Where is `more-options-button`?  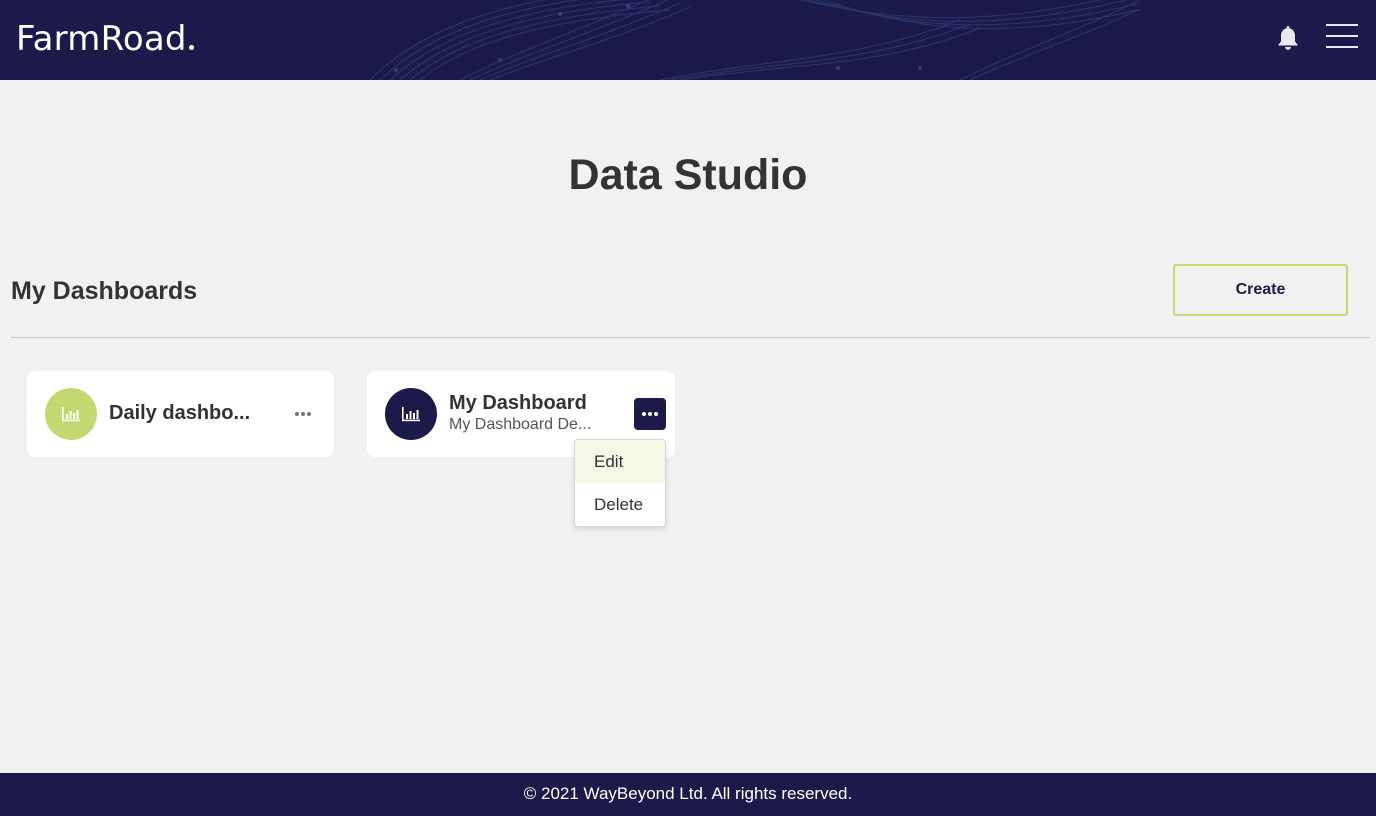 more-options-button is located at coordinates (303, 414).